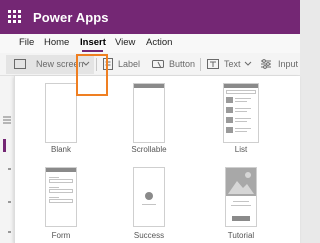 This screenshot has height=243, width=320. I want to click on layout-label: Blank, so click(60, 149).